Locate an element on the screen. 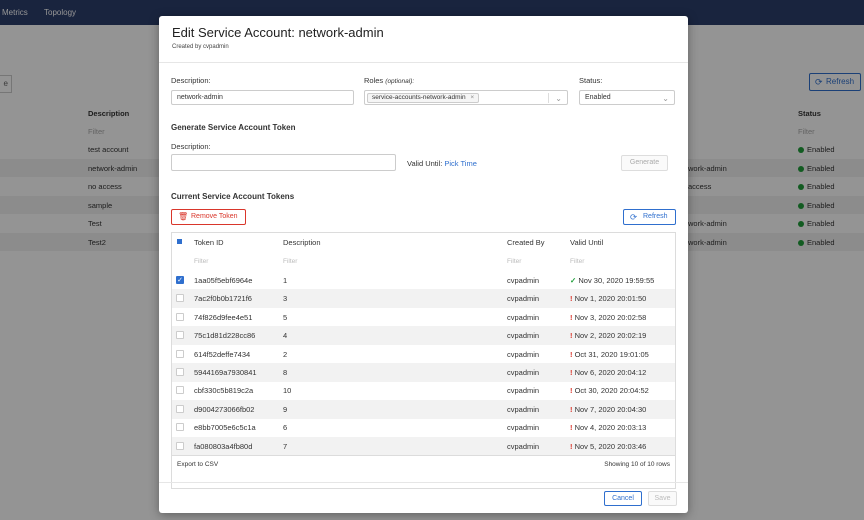 This screenshot has height=520, width=864. valid-until-group: Valid Until: Pick Time is located at coordinates (442, 163).